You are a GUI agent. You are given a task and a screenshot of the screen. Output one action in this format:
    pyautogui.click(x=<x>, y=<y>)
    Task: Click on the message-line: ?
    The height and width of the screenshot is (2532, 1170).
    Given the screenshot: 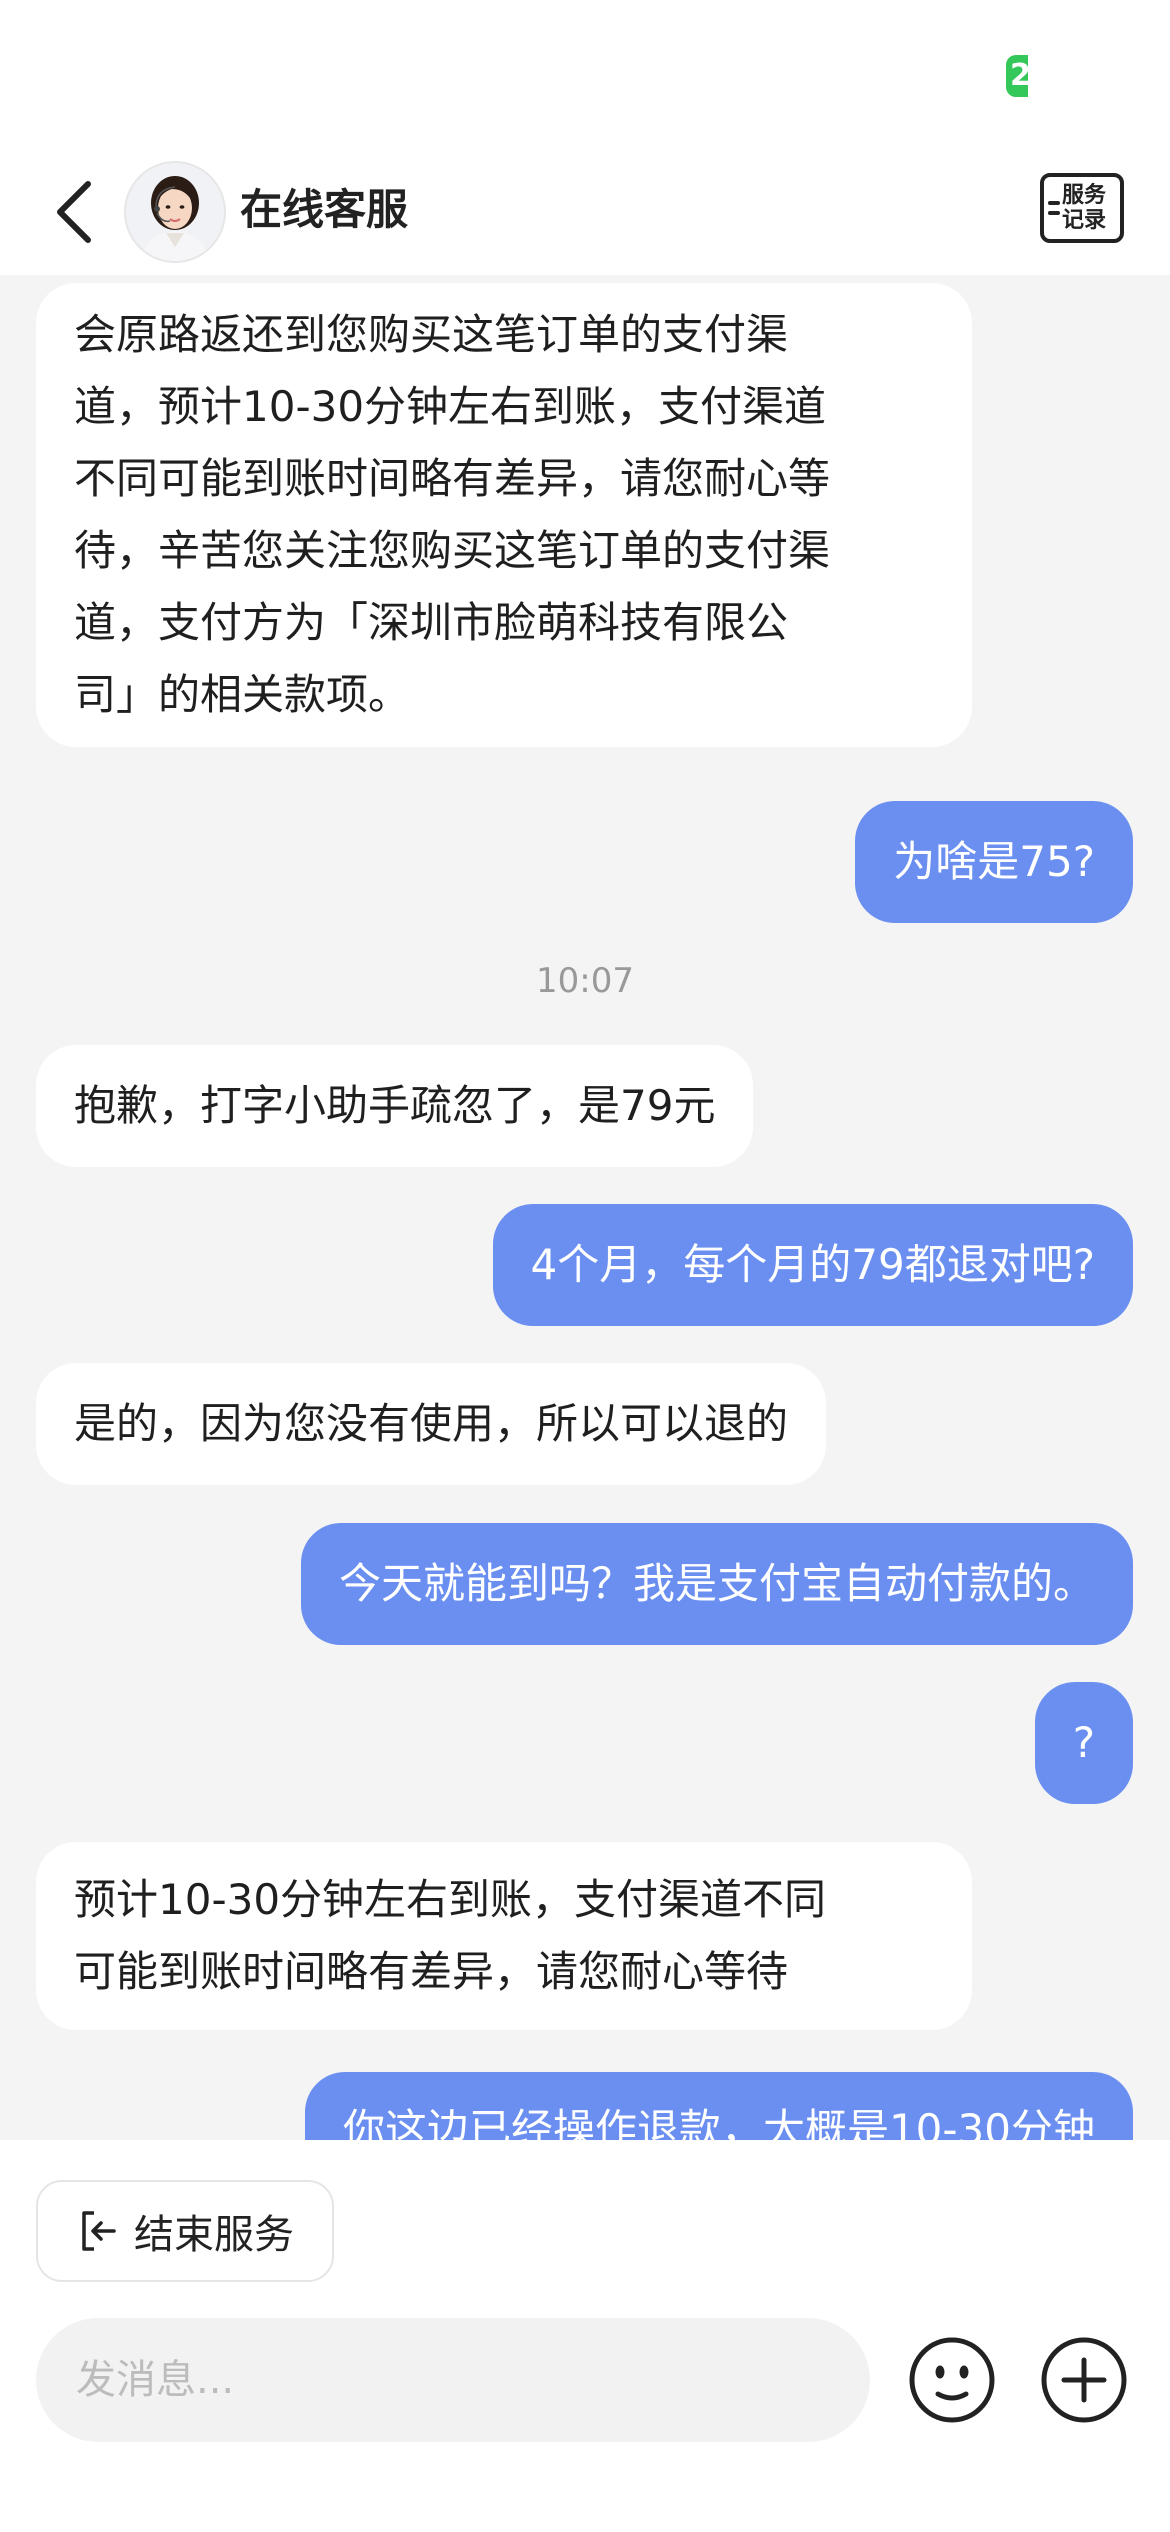 What is the action you would take?
    pyautogui.click(x=1083, y=1742)
    